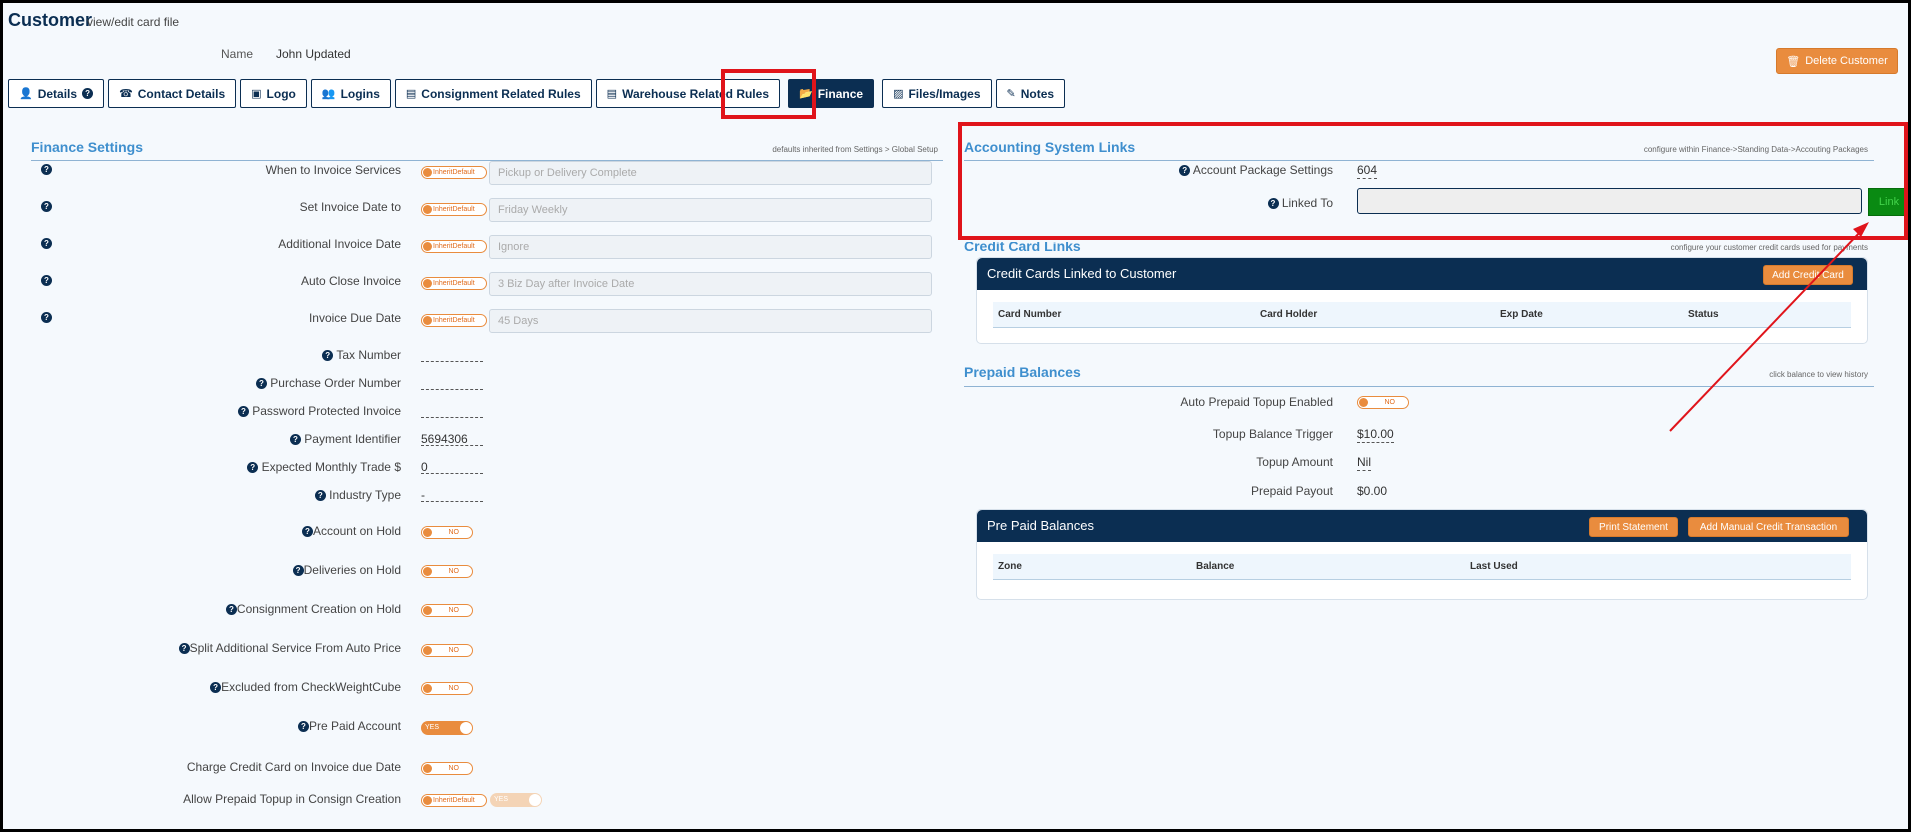 The height and width of the screenshot is (832, 1911). Describe the element at coordinates (1494, 566) in the screenshot. I see `col-last-used: Last Used` at that location.